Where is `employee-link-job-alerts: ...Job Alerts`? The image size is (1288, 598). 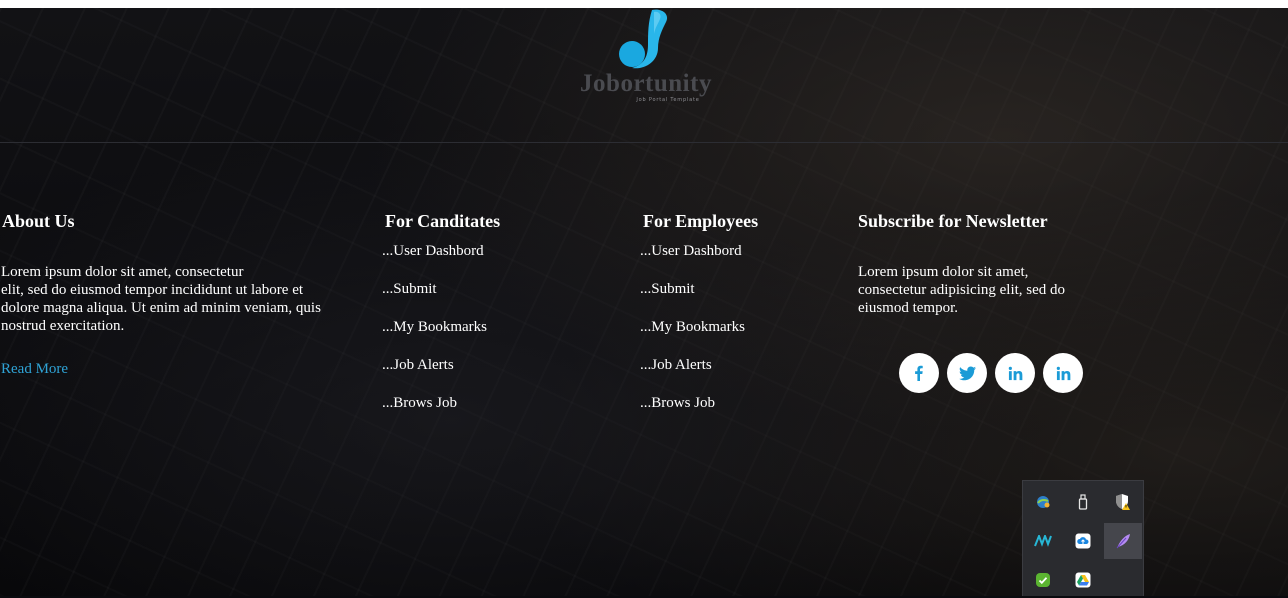
employee-link-job-alerts: ...Job Alerts is located at coordinates (692, 375).